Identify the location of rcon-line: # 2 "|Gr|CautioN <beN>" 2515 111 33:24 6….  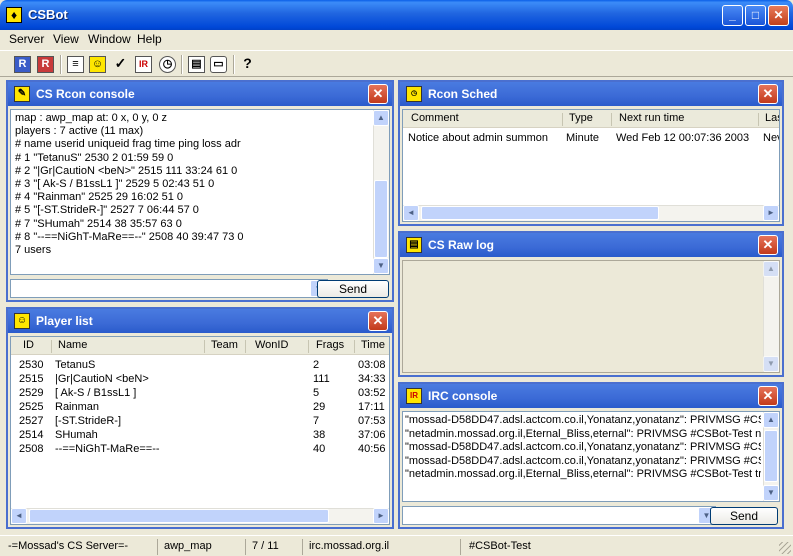
(126, 170).